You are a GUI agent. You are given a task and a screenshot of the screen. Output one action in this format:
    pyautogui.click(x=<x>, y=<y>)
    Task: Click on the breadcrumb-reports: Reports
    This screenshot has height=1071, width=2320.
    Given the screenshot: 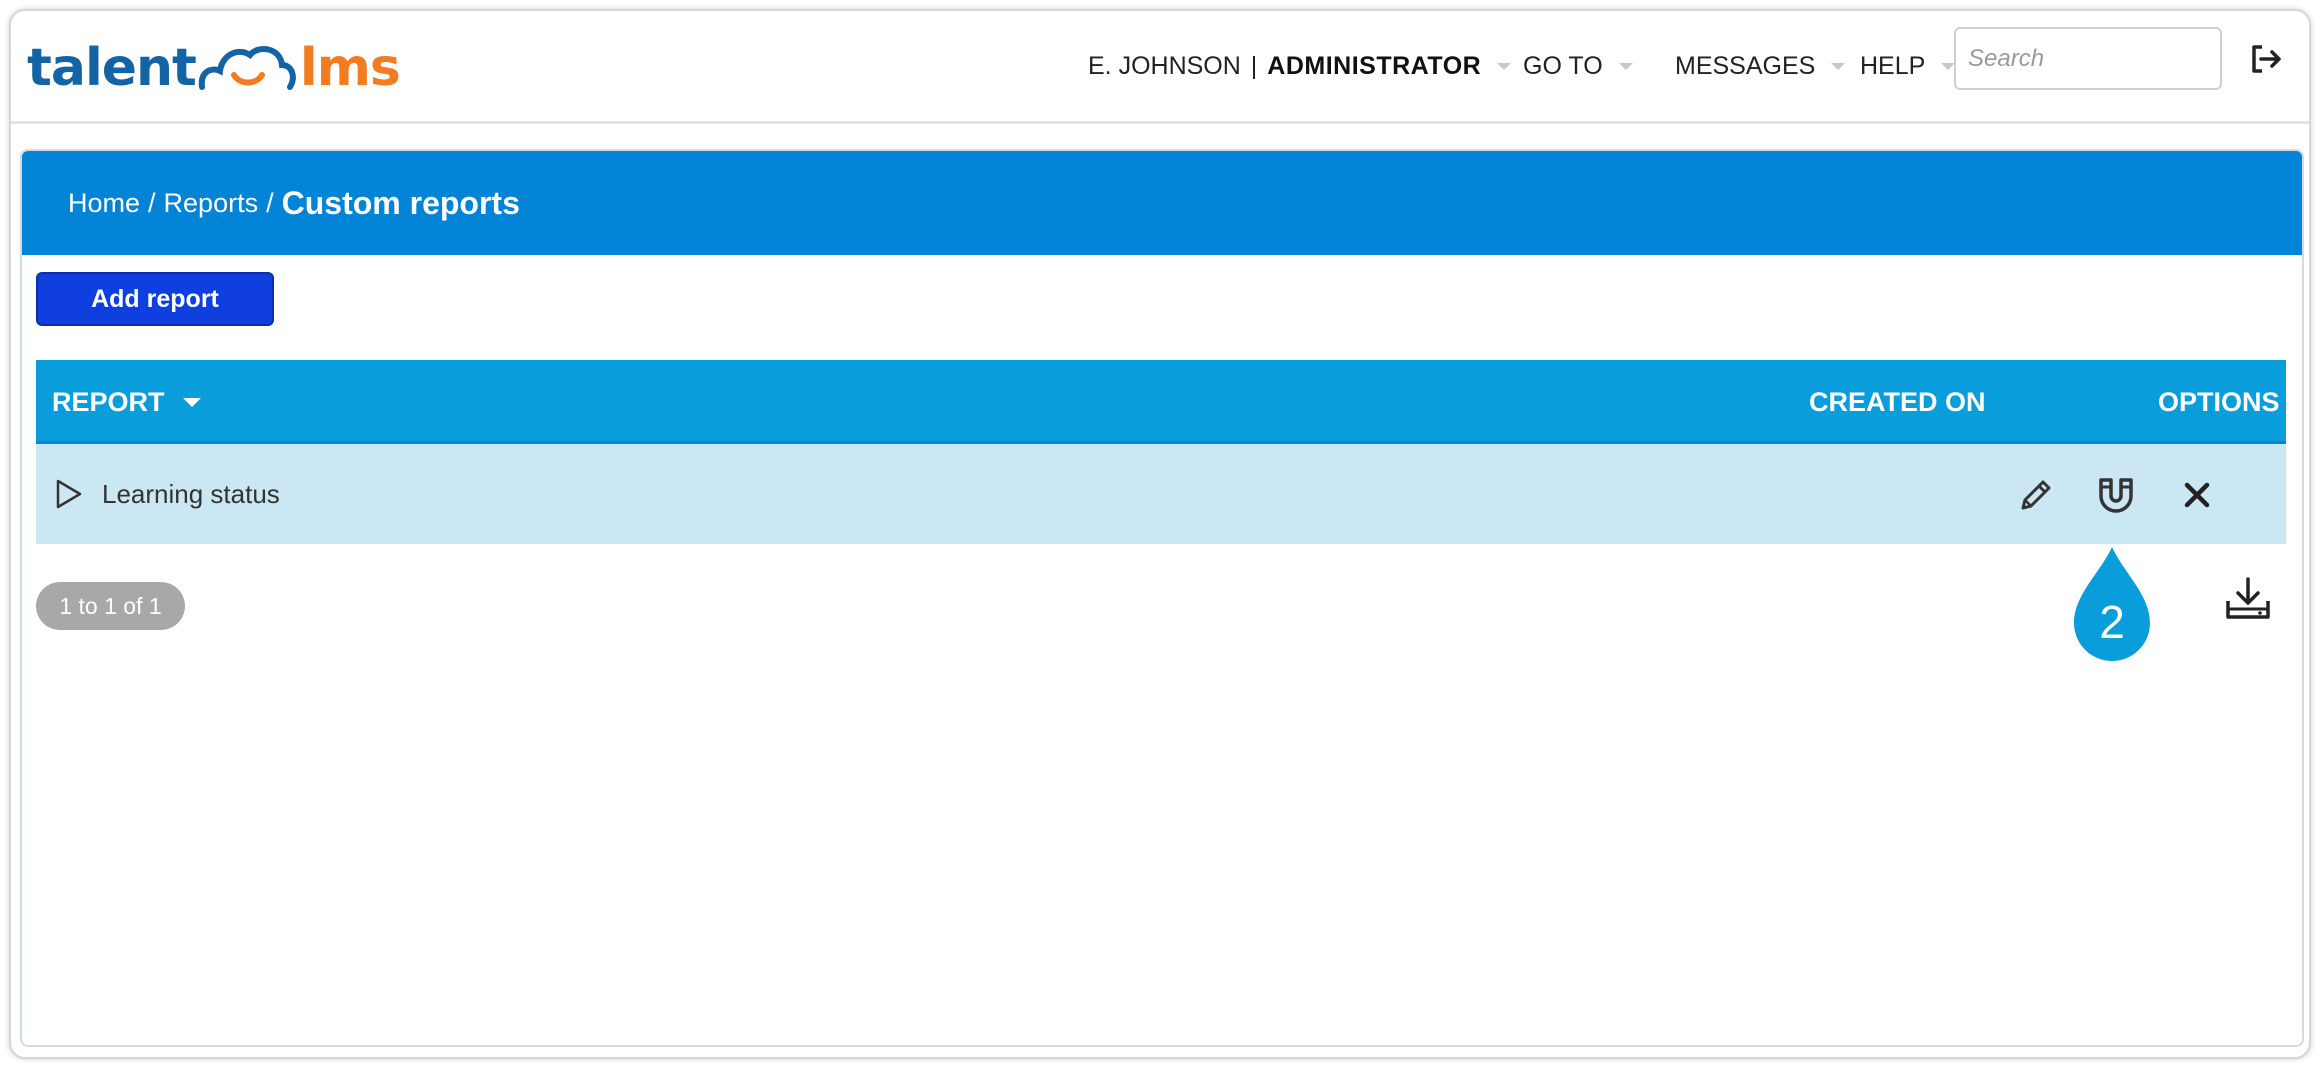 What is the action you would take?
    pyautogui.click(x=211, y=203)
    